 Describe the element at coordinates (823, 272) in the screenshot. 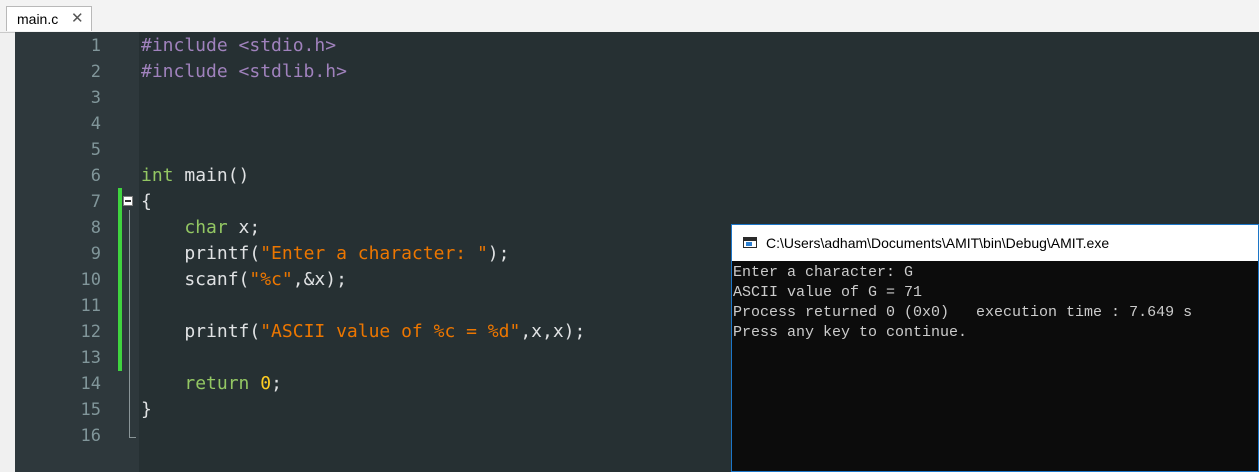

I see `console-line: Enter a character: G` at that location.